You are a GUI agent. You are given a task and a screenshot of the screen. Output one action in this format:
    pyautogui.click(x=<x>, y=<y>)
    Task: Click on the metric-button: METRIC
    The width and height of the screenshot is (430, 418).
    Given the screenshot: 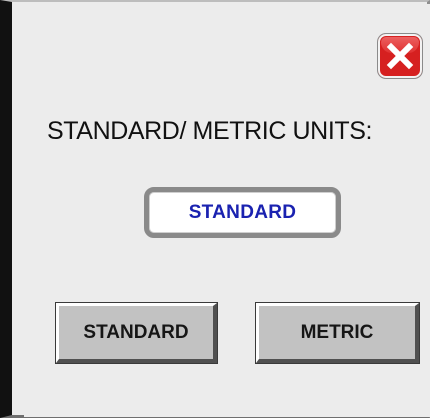 What is the action you would take?
    pyautogui.click(x=337, y=333)
    